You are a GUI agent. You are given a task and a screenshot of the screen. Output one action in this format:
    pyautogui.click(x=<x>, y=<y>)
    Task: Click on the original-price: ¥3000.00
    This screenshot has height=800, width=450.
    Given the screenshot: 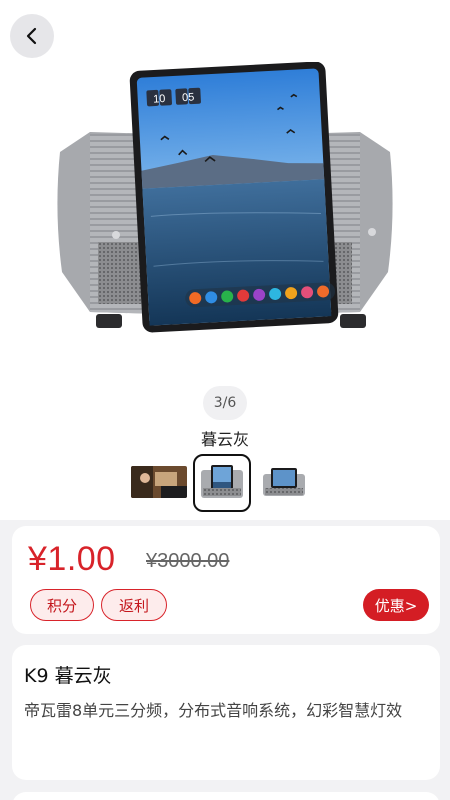 What is the action you would take?
    pyautogui.click(x=188, y=561)
    